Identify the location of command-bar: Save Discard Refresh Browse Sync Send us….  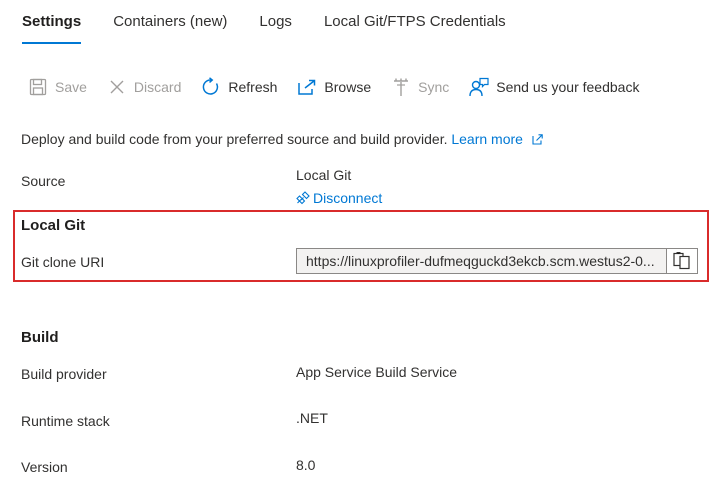
(343, 87).